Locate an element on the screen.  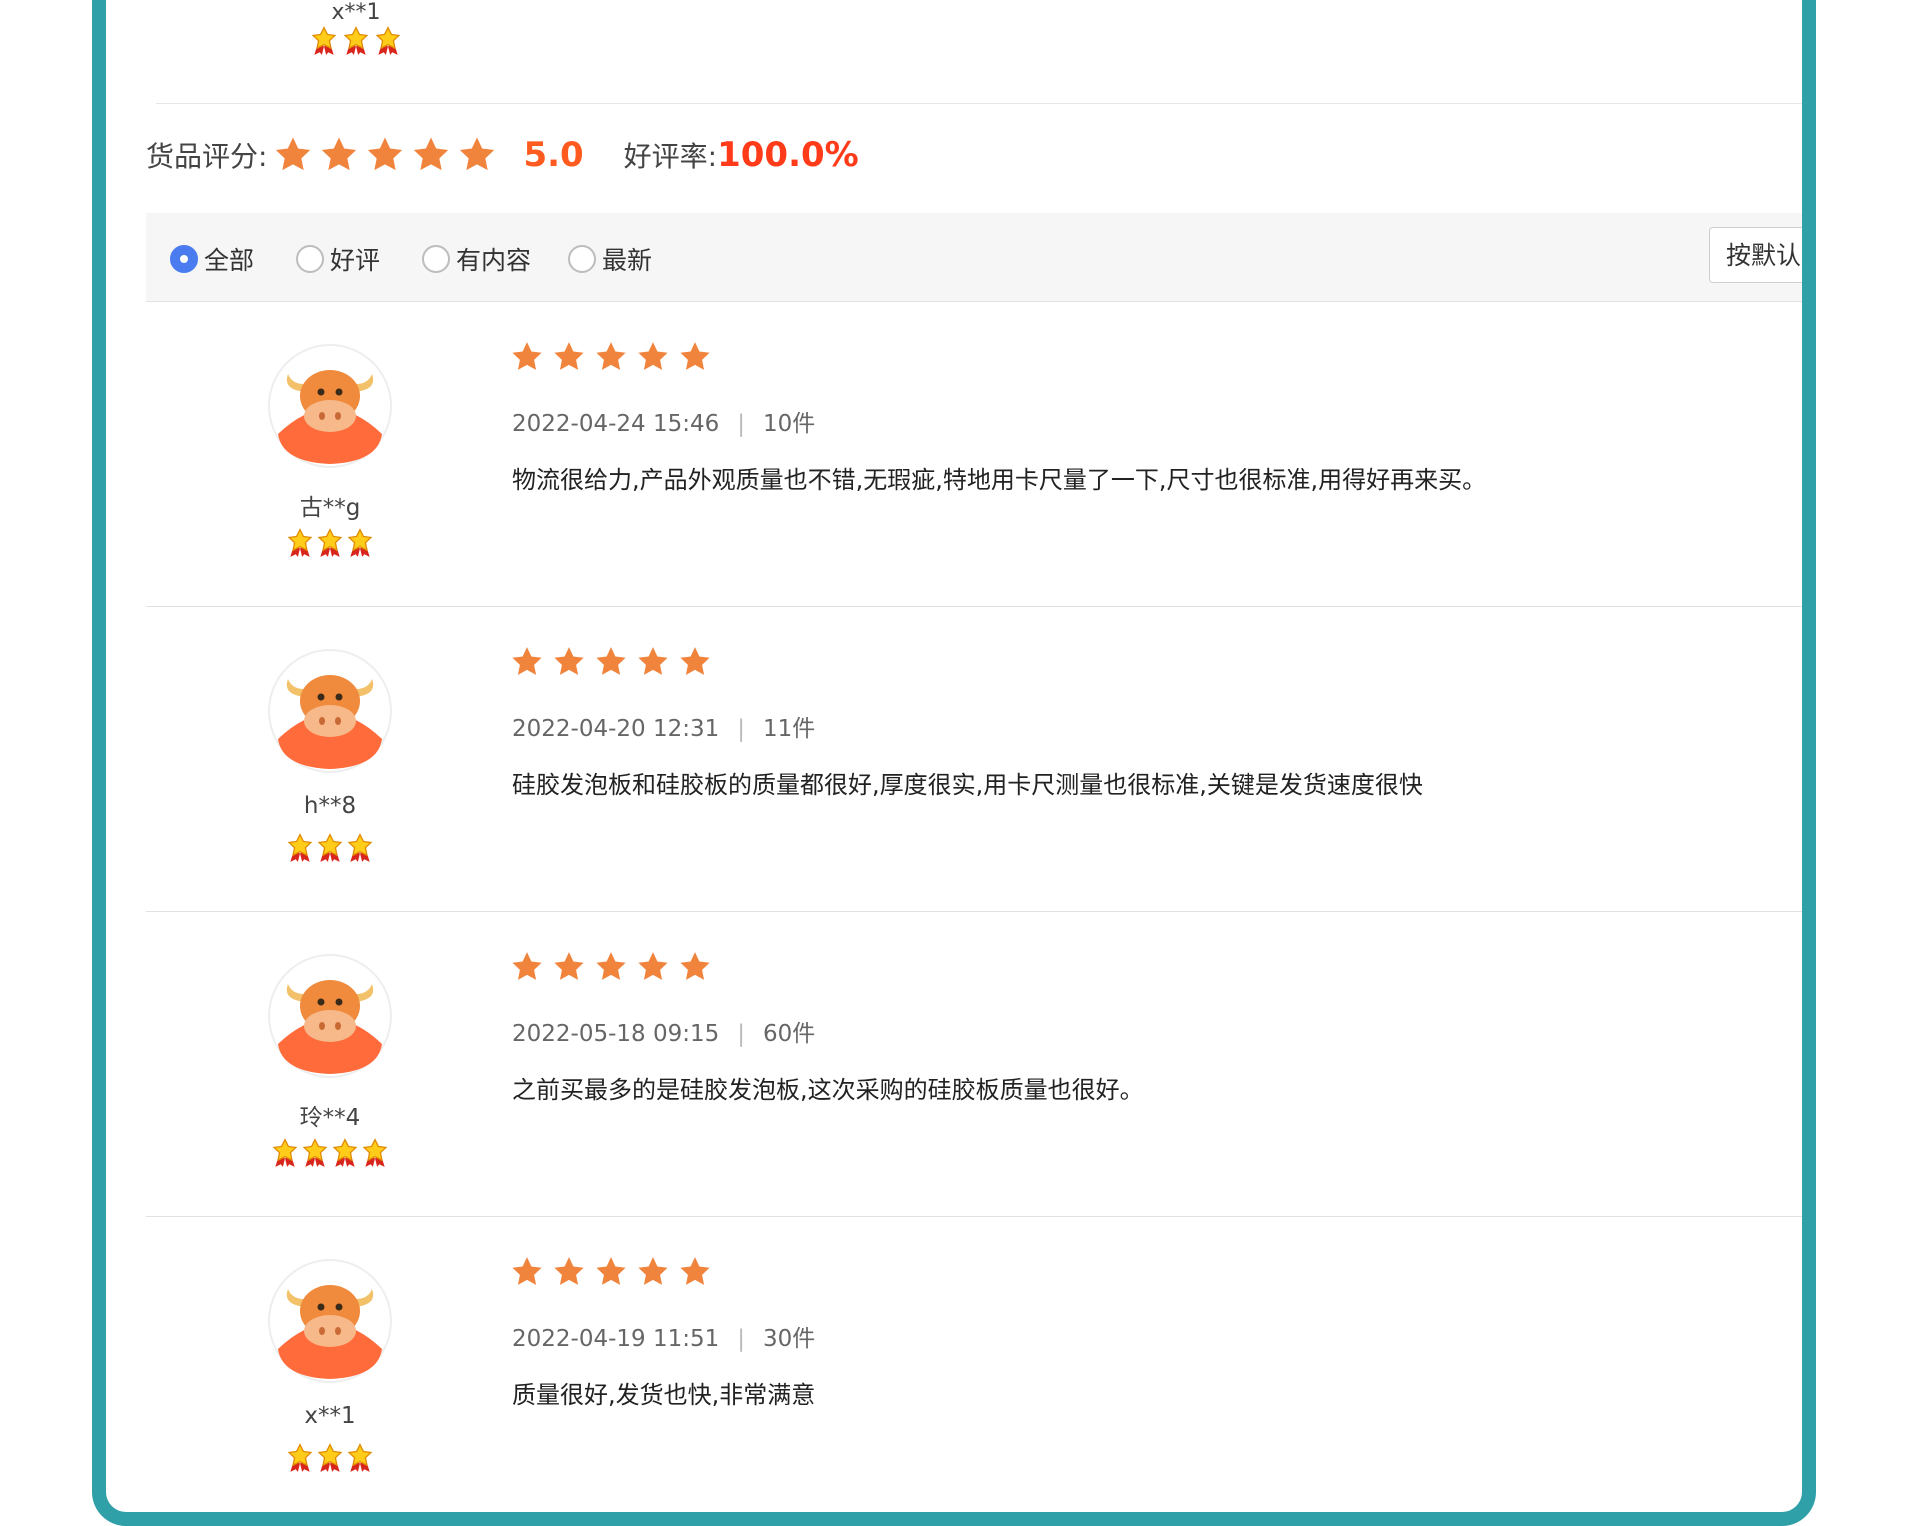
positive-rate-label: 好评率: is located at coordinates (670, 156).